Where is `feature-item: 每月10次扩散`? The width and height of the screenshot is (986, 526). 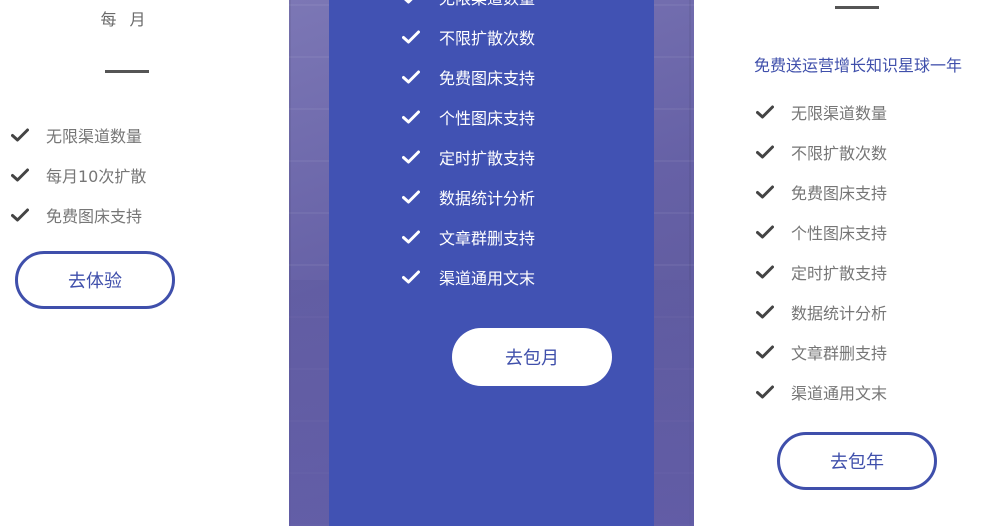
feature-item: 每月10次扩散 is located at coordinates (78, 175).